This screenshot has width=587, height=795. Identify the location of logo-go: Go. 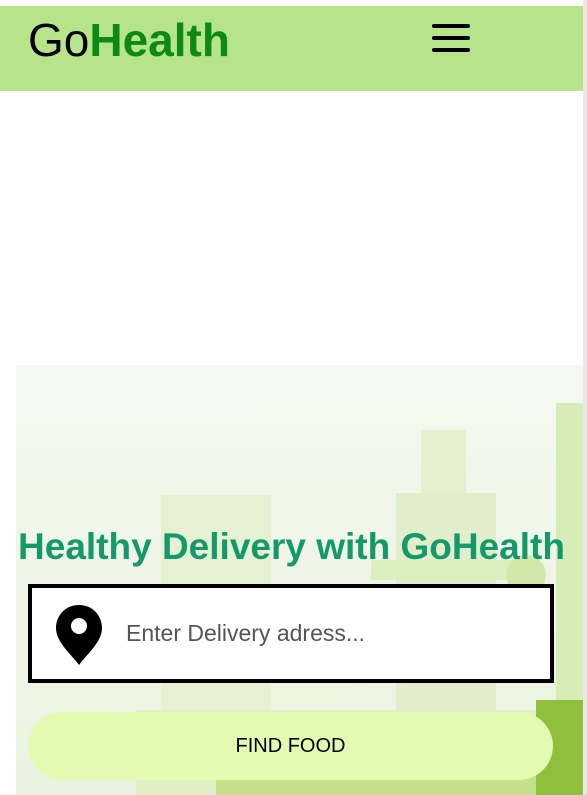
(59, 40).